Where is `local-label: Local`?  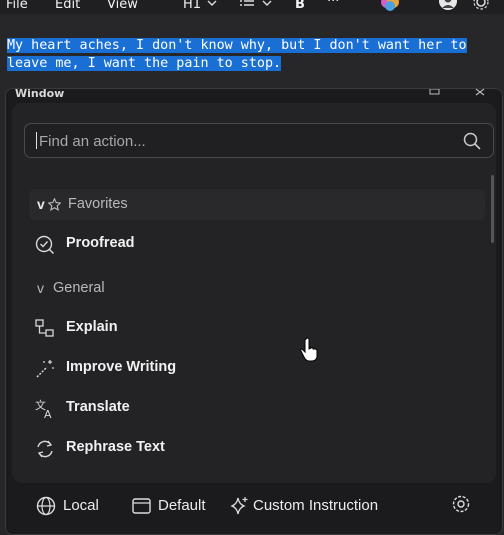
local-label: Local is located at coordinates (81, 505).